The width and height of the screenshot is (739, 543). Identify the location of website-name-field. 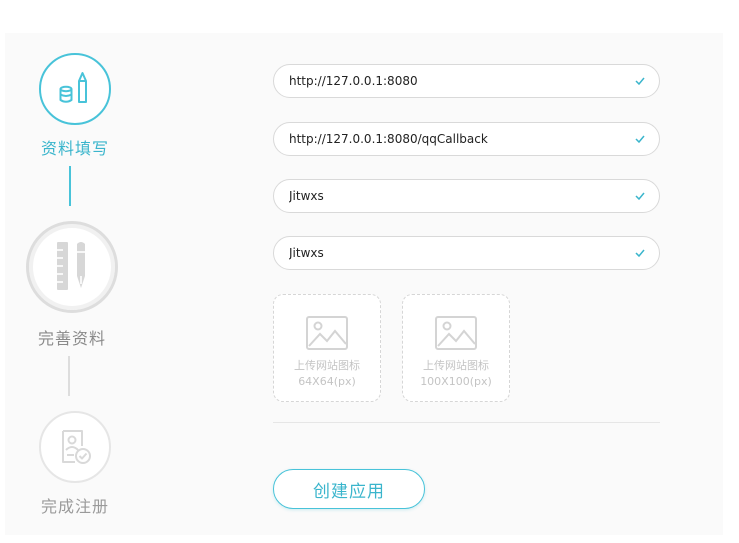
(466, 253).